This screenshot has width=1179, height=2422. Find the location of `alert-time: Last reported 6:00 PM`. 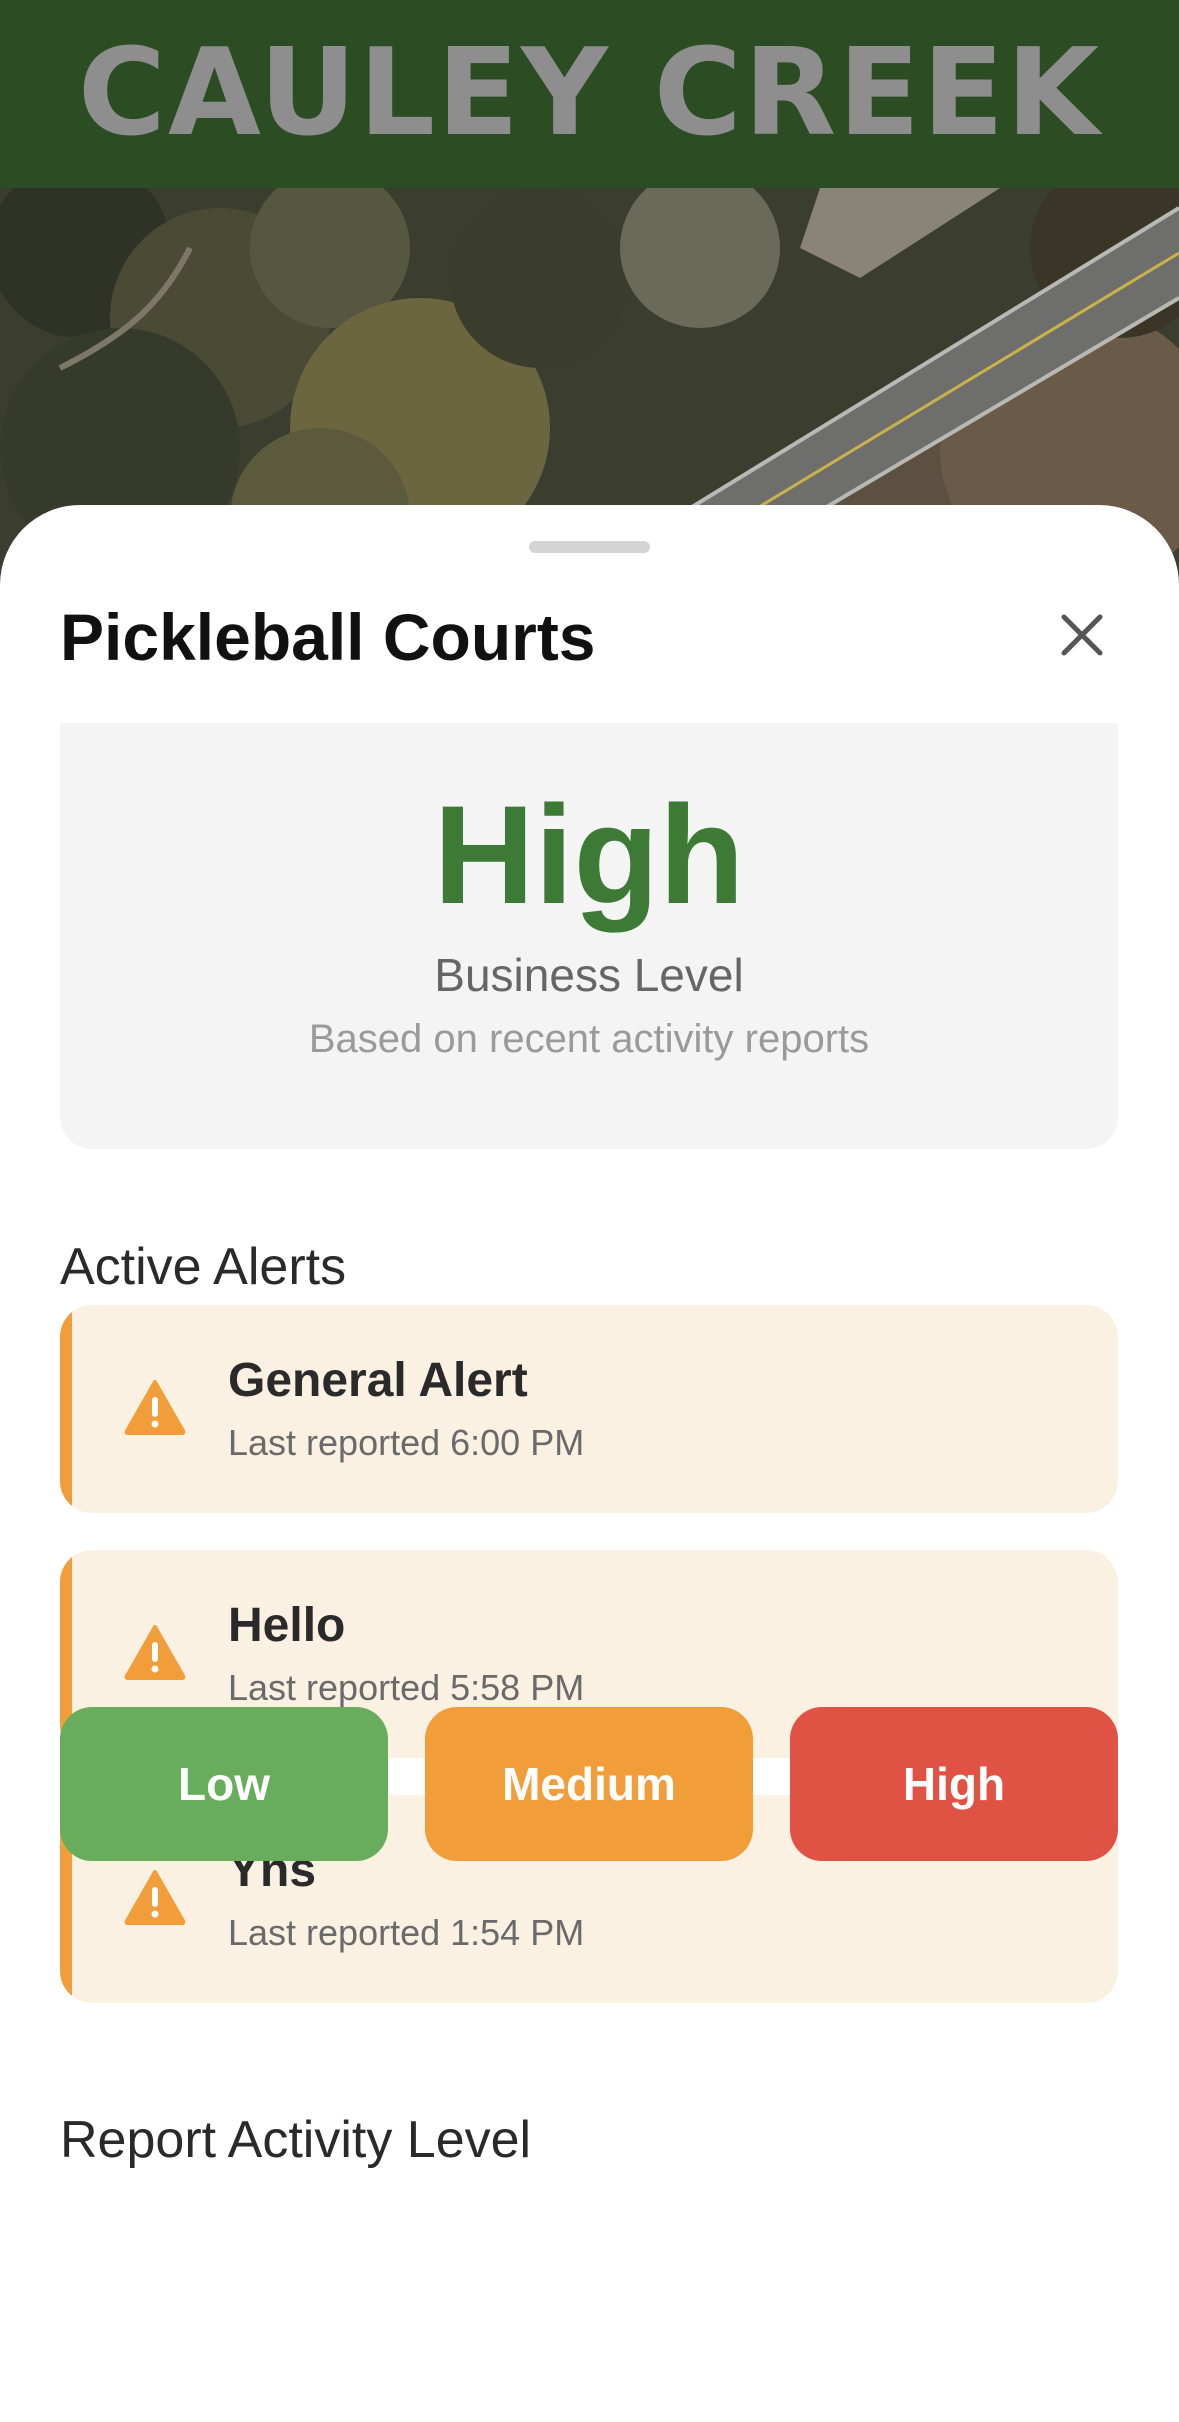

alert-time: Last reported 6:00 PM is located at coordinates (406, 1442).